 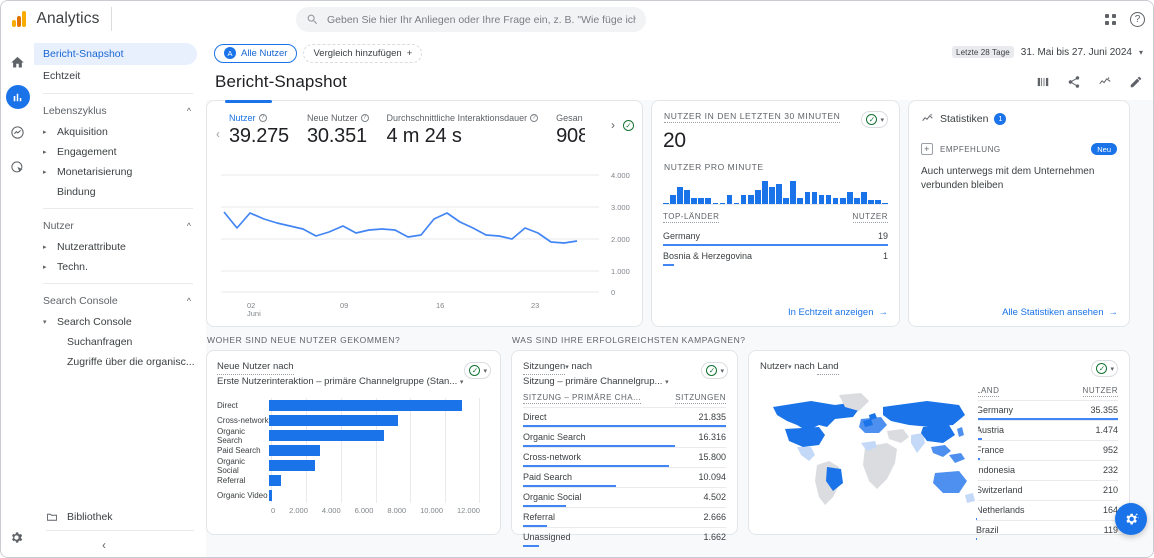 I want to click on help-circle-icon: ?, so click(x=1137, y=19).